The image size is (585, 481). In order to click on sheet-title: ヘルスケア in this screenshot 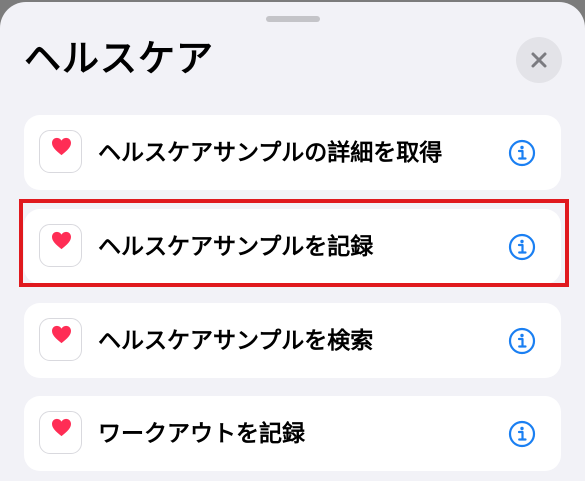, I will do `click(119, 58)`.